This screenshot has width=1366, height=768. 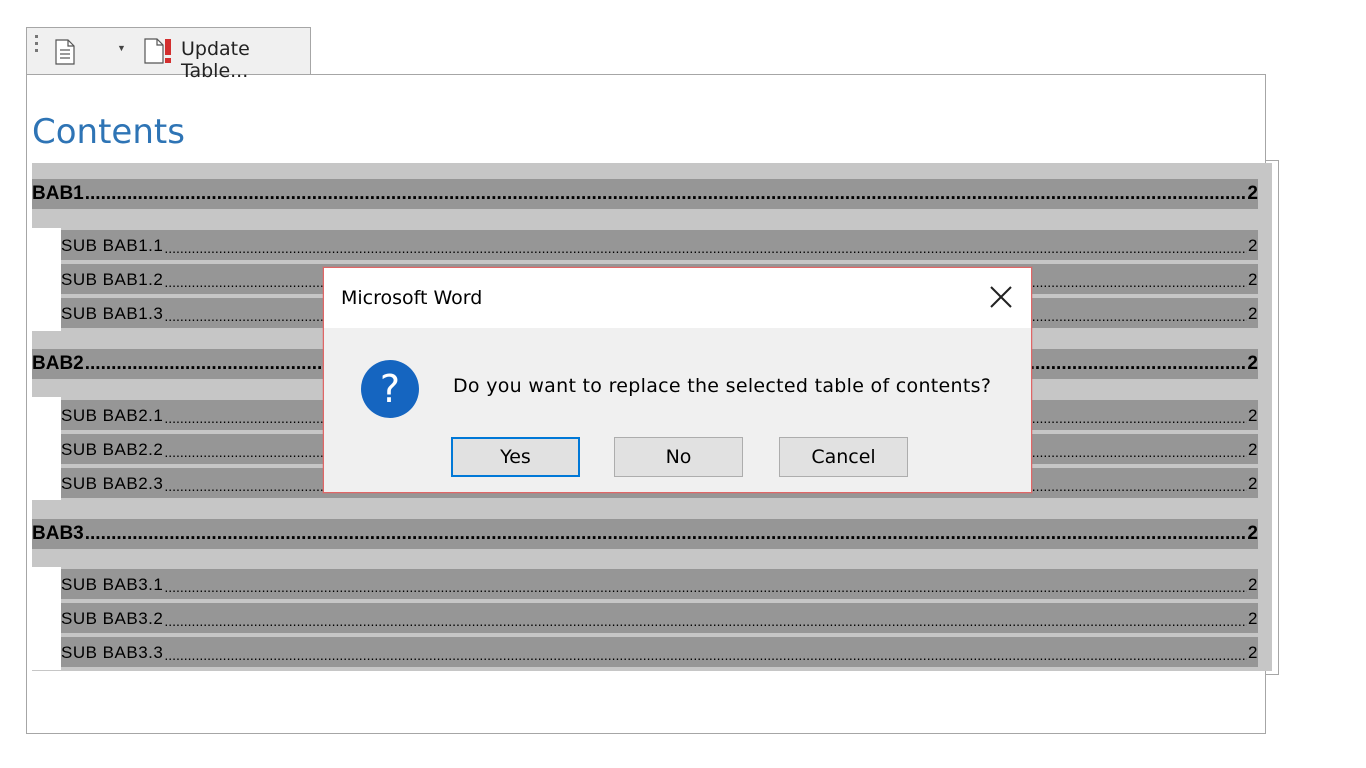 I want to click on toc-entry-text: BAB3, so click(x=58, y=533).